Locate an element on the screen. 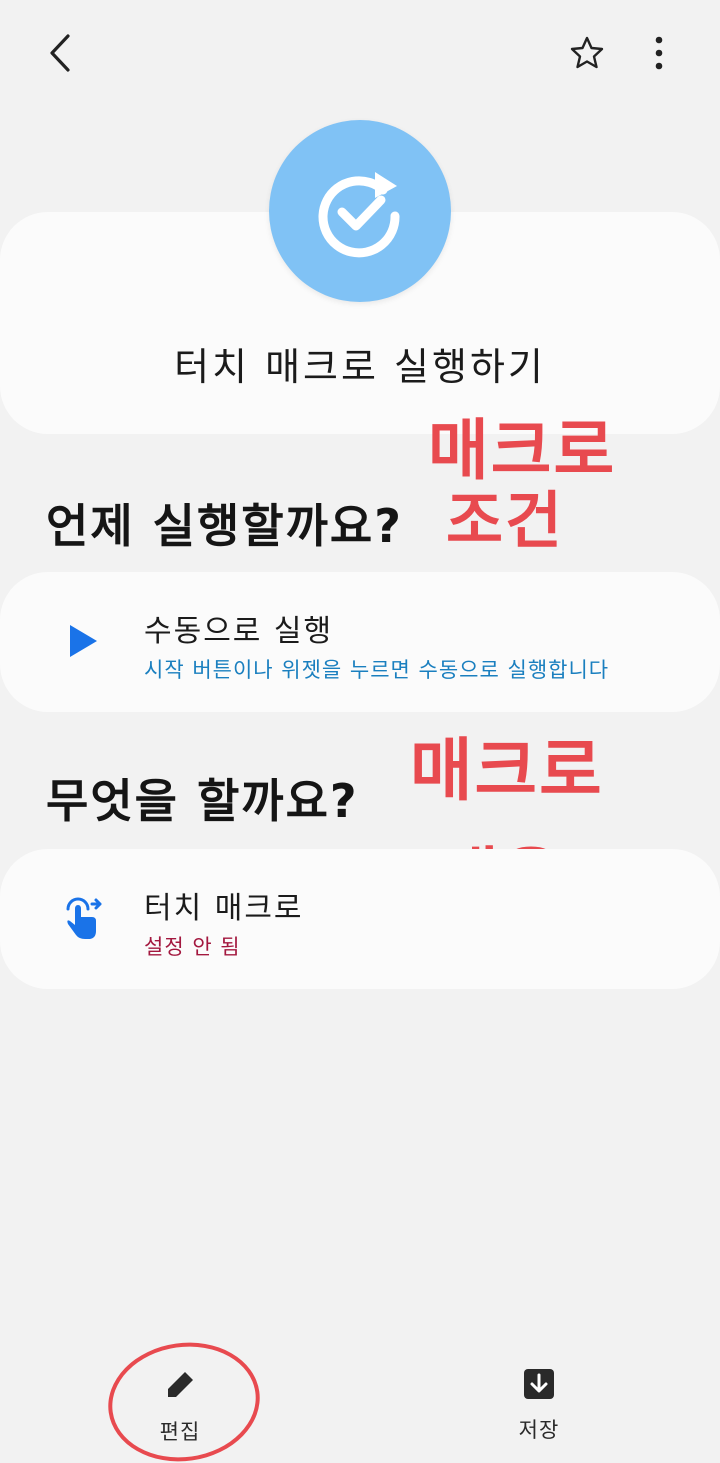 This screenshot has height=1463, width=720. action-icon-wrap is located at coordinates (83, 918).